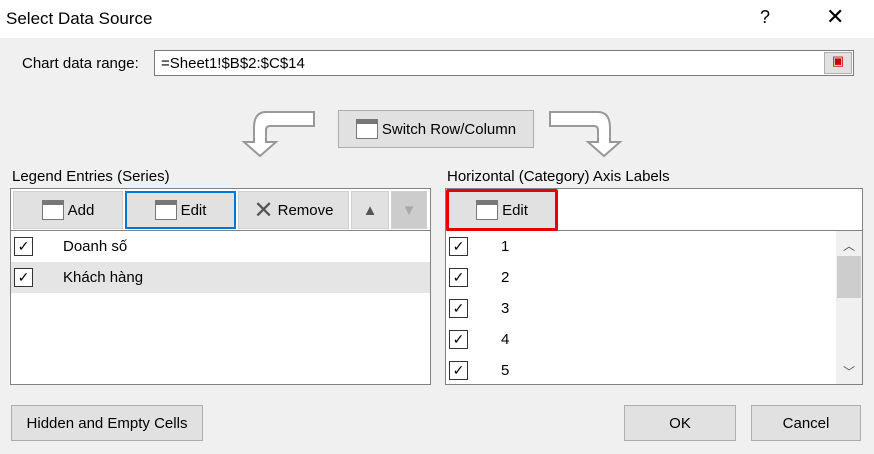  I want to click on curved-arrow-left-icon, so click(278, 134).